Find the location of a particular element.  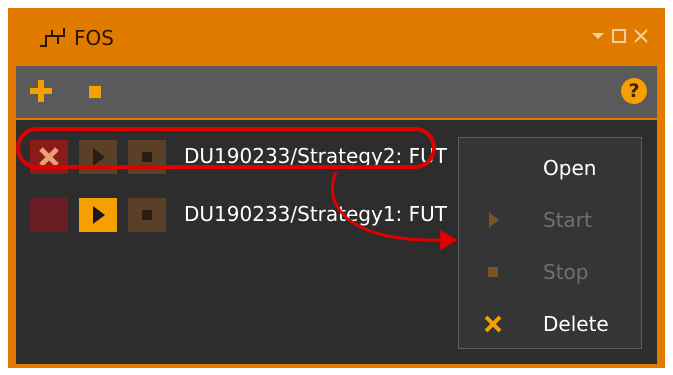

stop-icon is located at coordinates (493, 272).